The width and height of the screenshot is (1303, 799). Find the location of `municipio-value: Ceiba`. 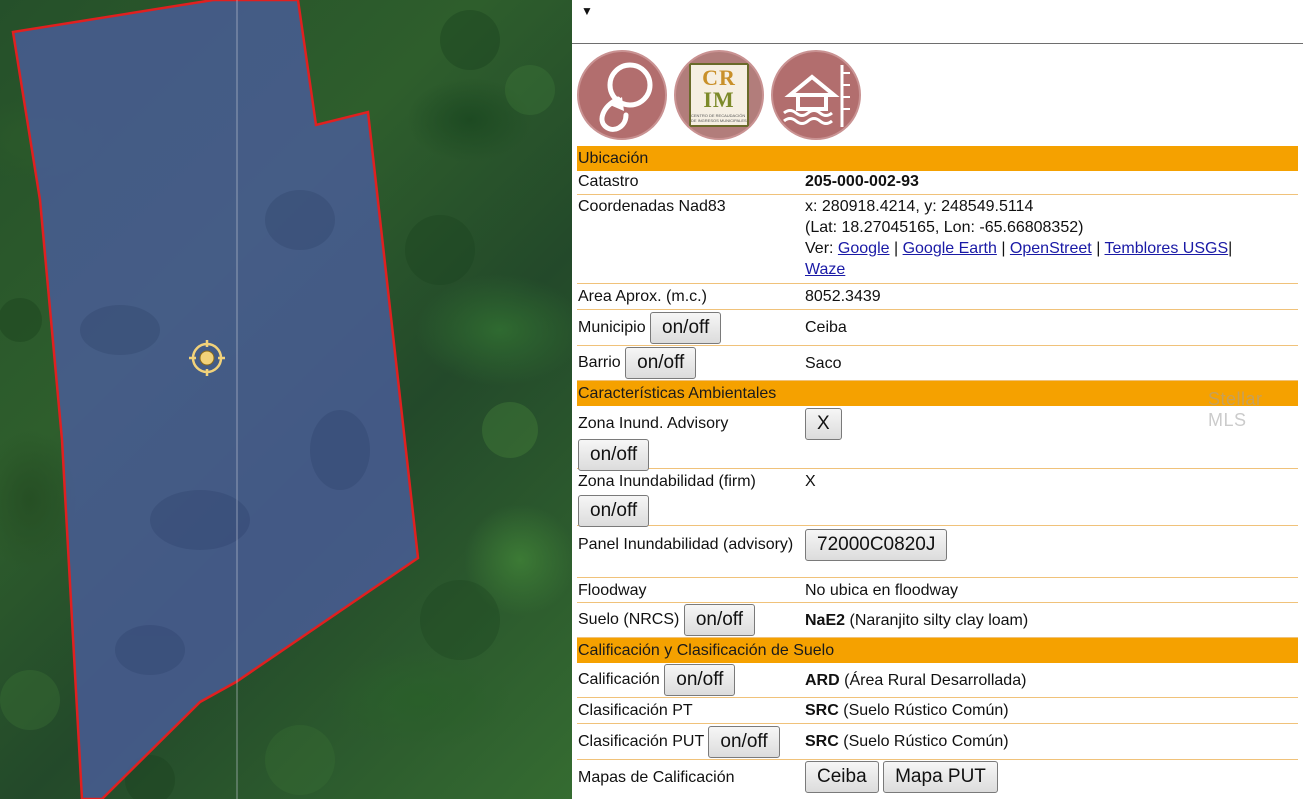

municipio-value: Ceiba is located at coordinates (826, 327).